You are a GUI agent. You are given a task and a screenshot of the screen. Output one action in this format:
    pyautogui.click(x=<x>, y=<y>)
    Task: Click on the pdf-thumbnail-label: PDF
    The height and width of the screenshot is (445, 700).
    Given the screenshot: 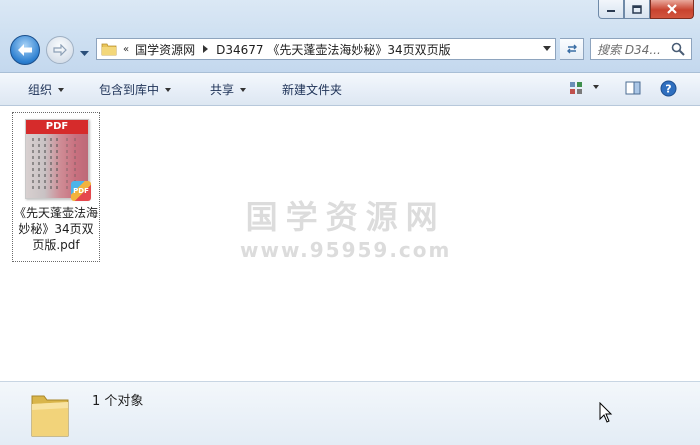 What is the action you would take?
    pyautogui.click(x=57, y=127)
    